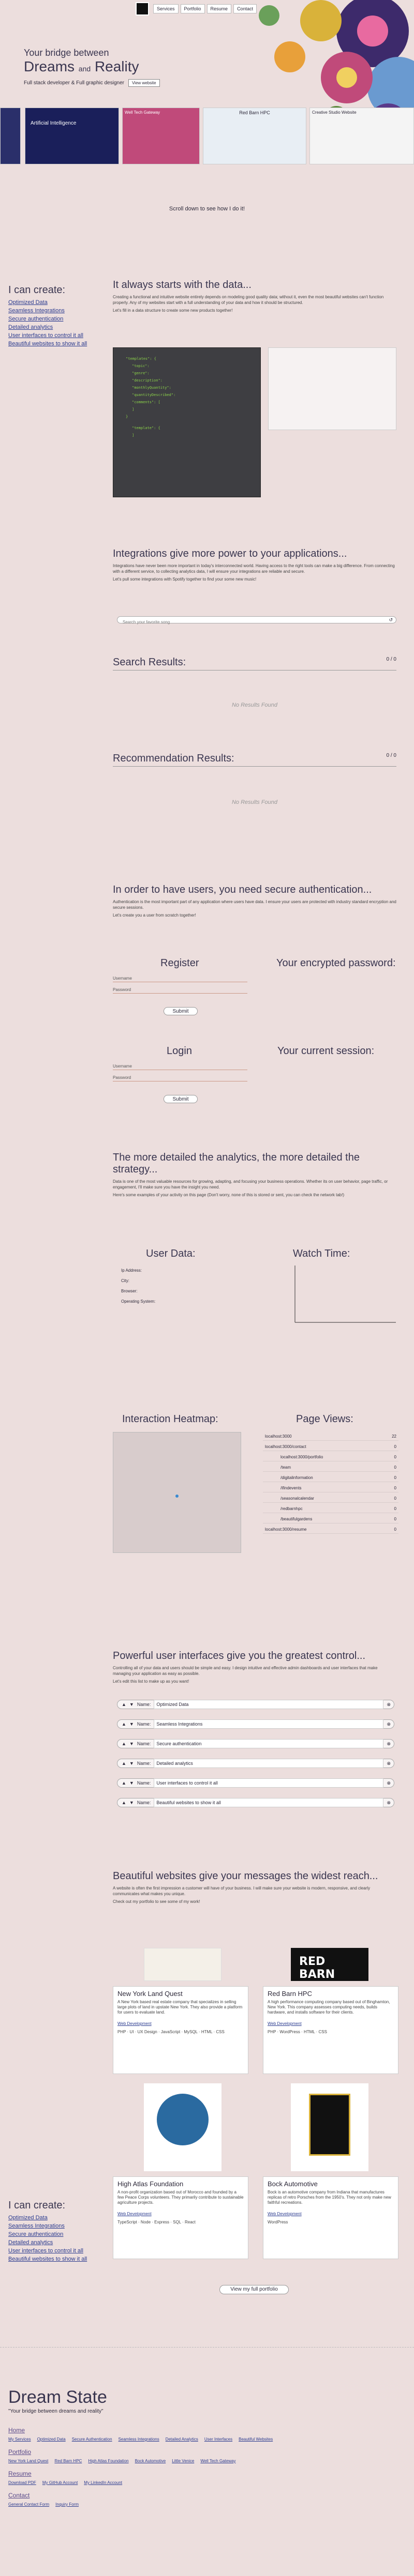  Describe the element at coordinates (28, 2504) in the screenshot. I see `footer-link: General Contact Form` at that location.